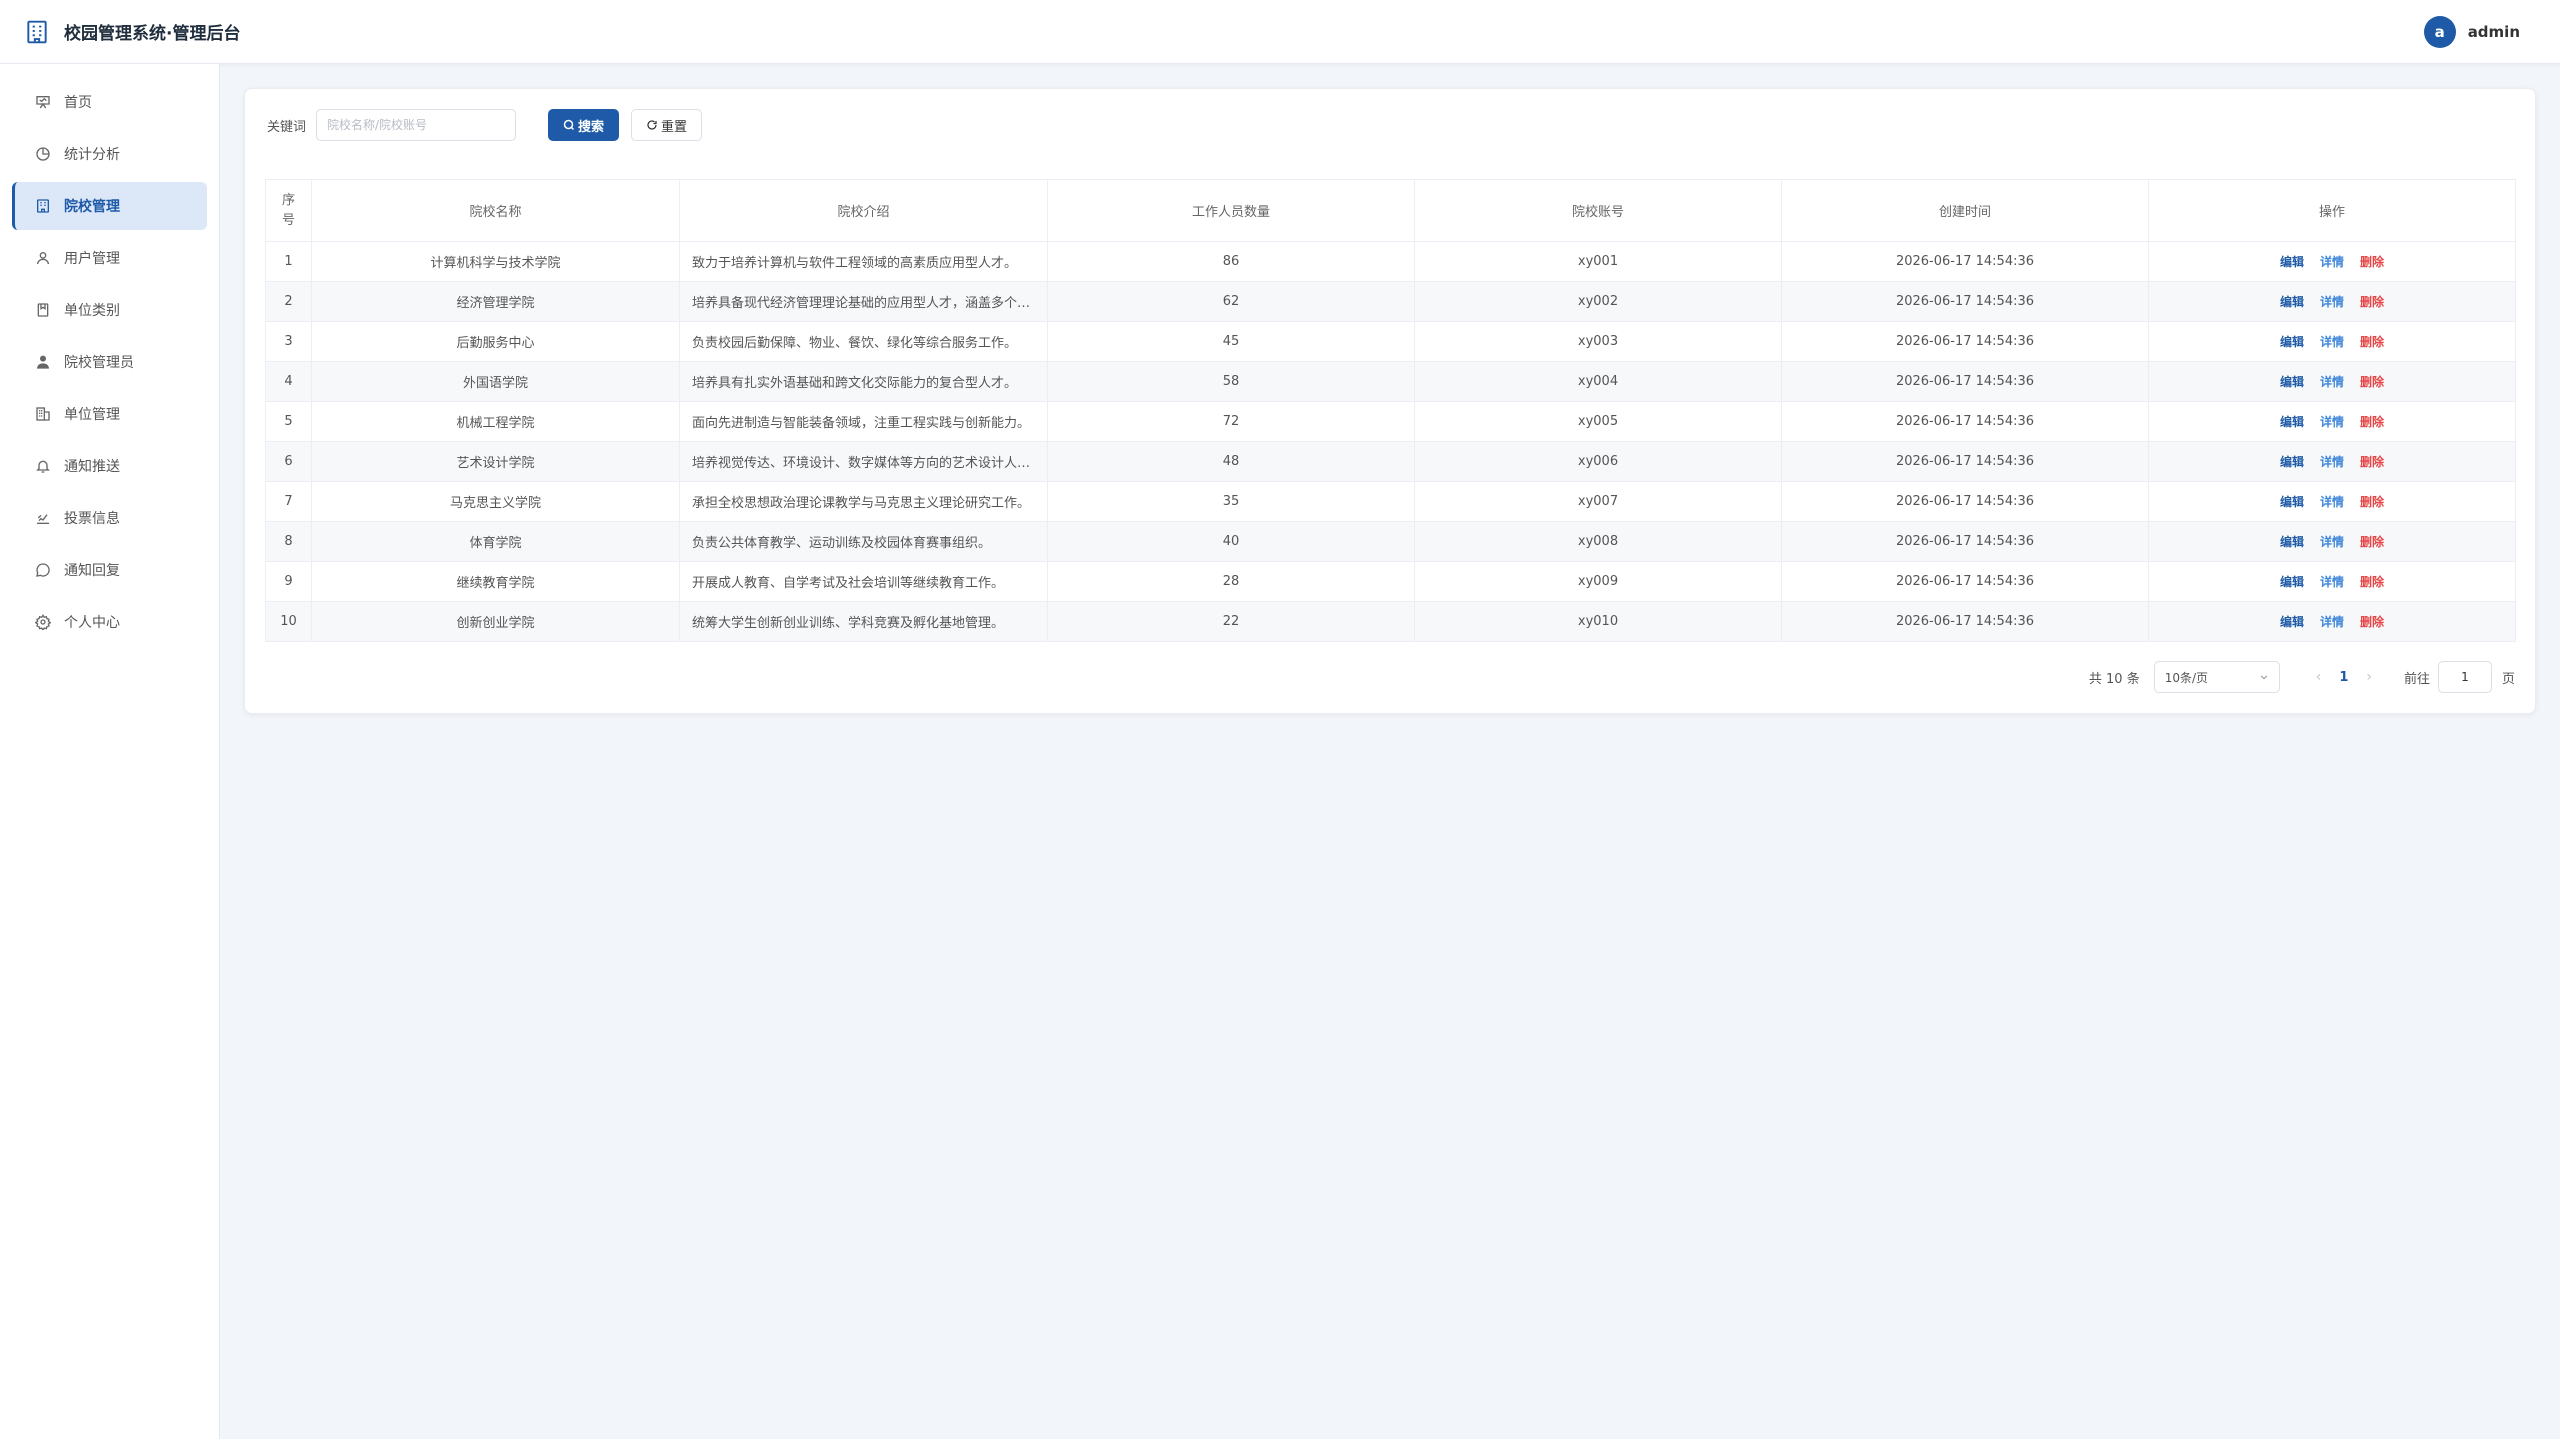  Describe the element at coordinates (495, 461) in the screenshot. I see `cell-name: 艺术设计学院` at that location.